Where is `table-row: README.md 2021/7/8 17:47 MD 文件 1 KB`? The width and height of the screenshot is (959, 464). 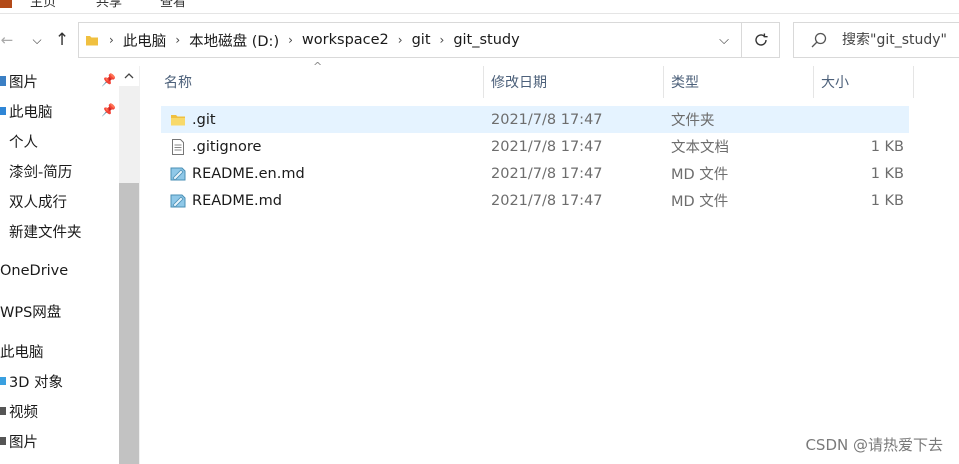 table-row: README.md 2021/7/8 17:47 MD 文件 1 KB is located at coordinates (535, 200).